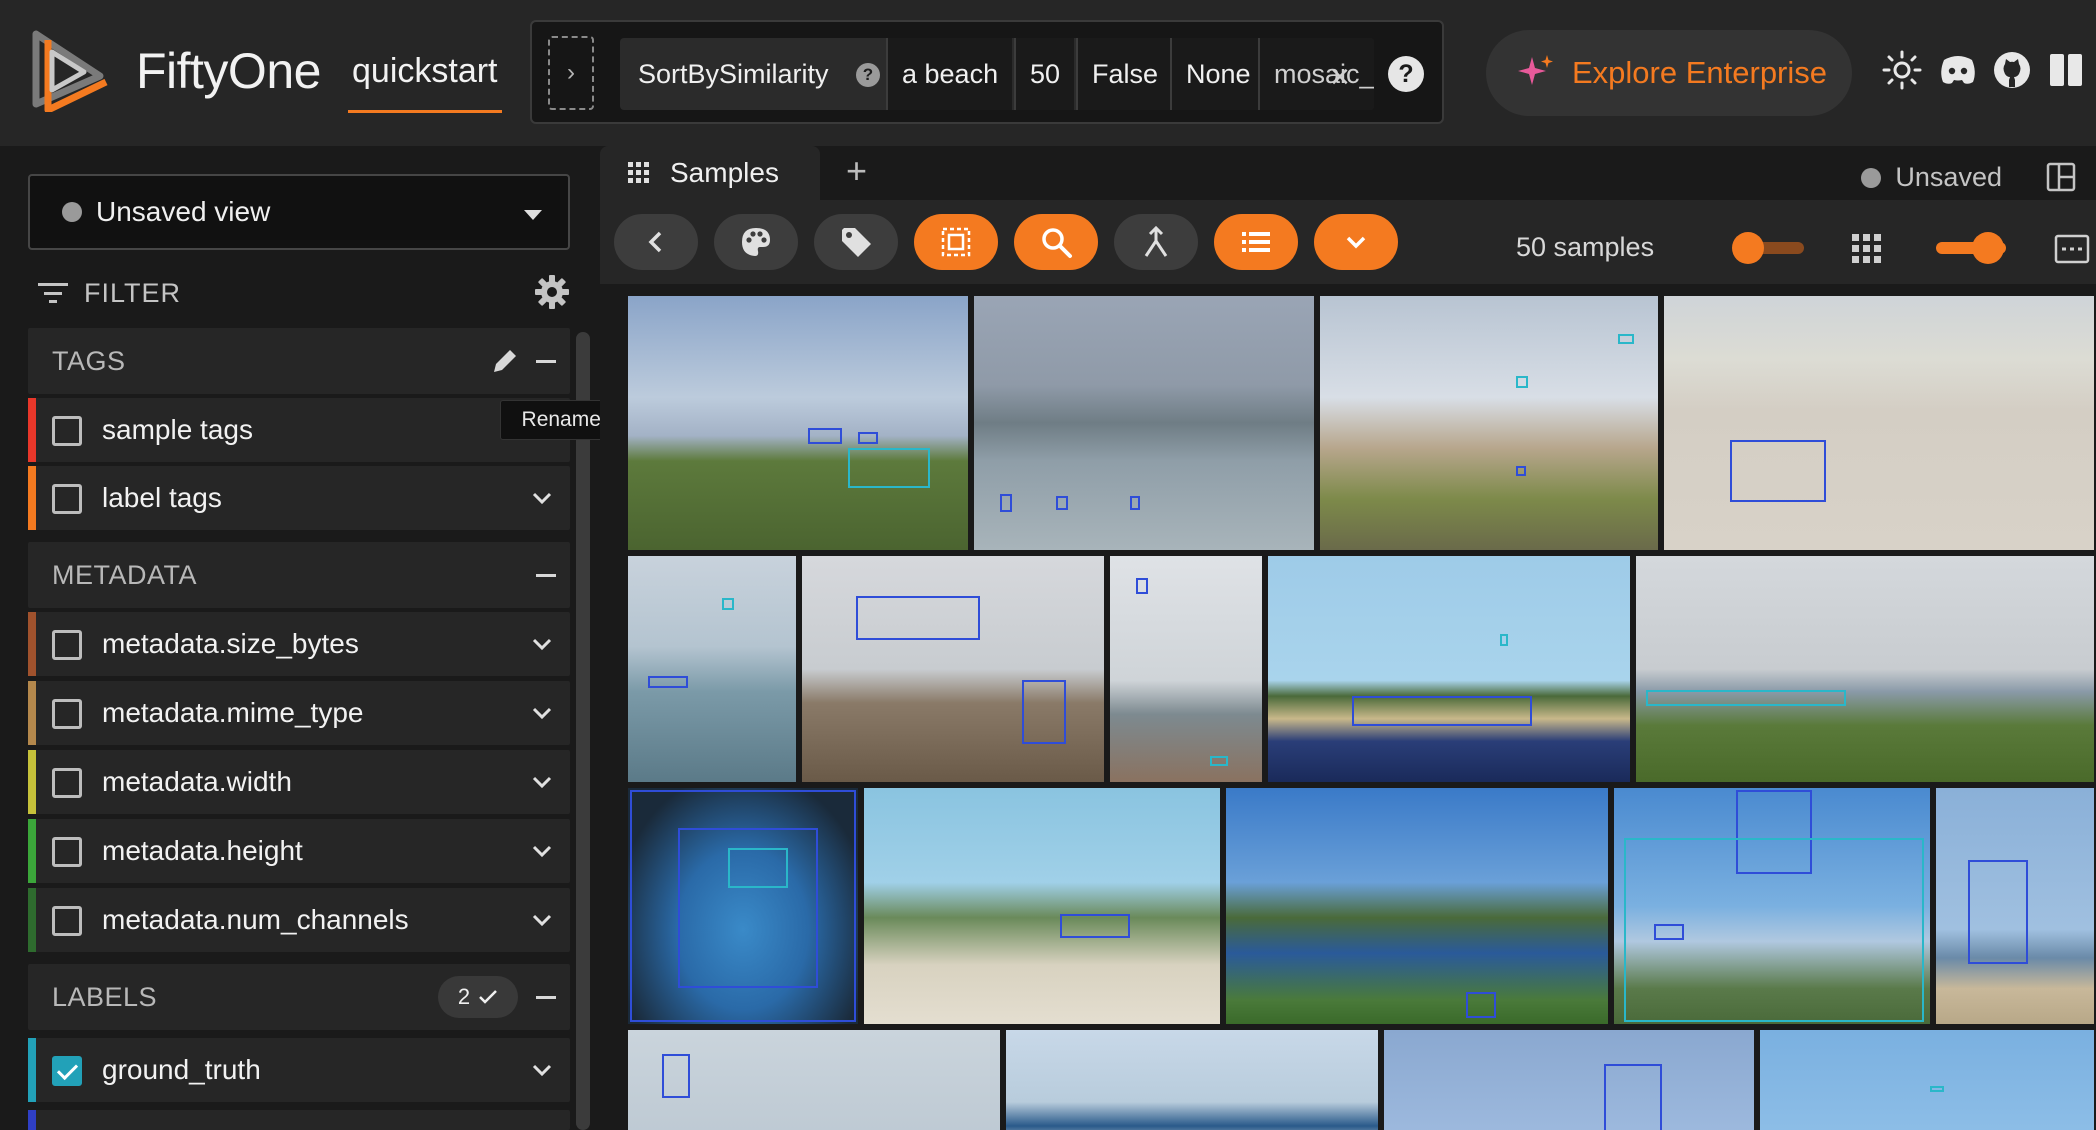 This screenshot has width=2096, height=1130. Describe the element at coordinates (2061, 177) in the screenshot. I see `split-panel-icon` at that location.